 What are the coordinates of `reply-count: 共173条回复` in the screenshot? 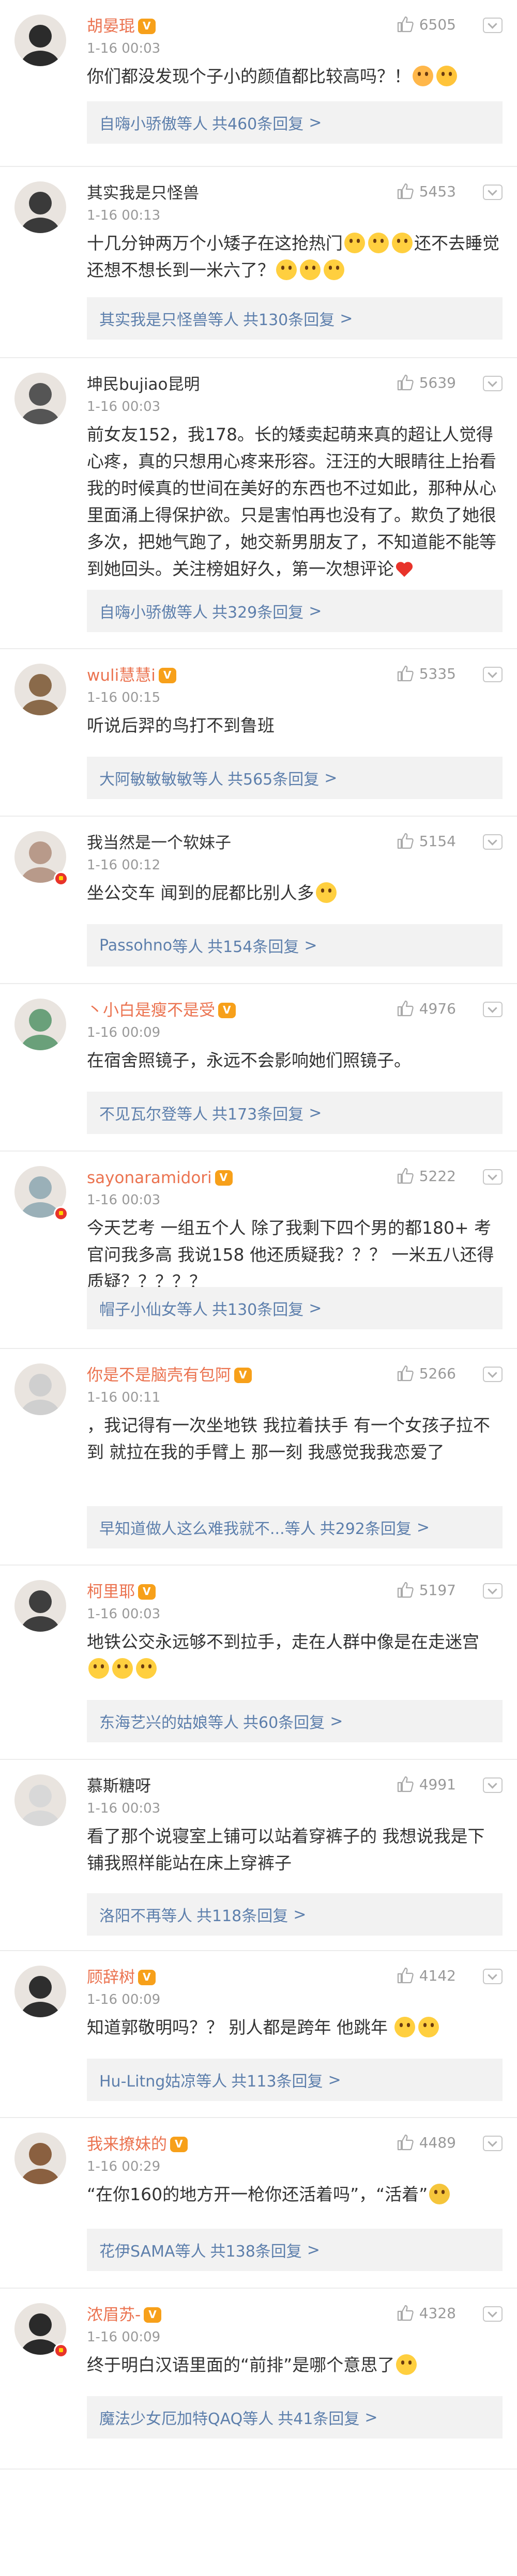 It's located at (258, 1115).